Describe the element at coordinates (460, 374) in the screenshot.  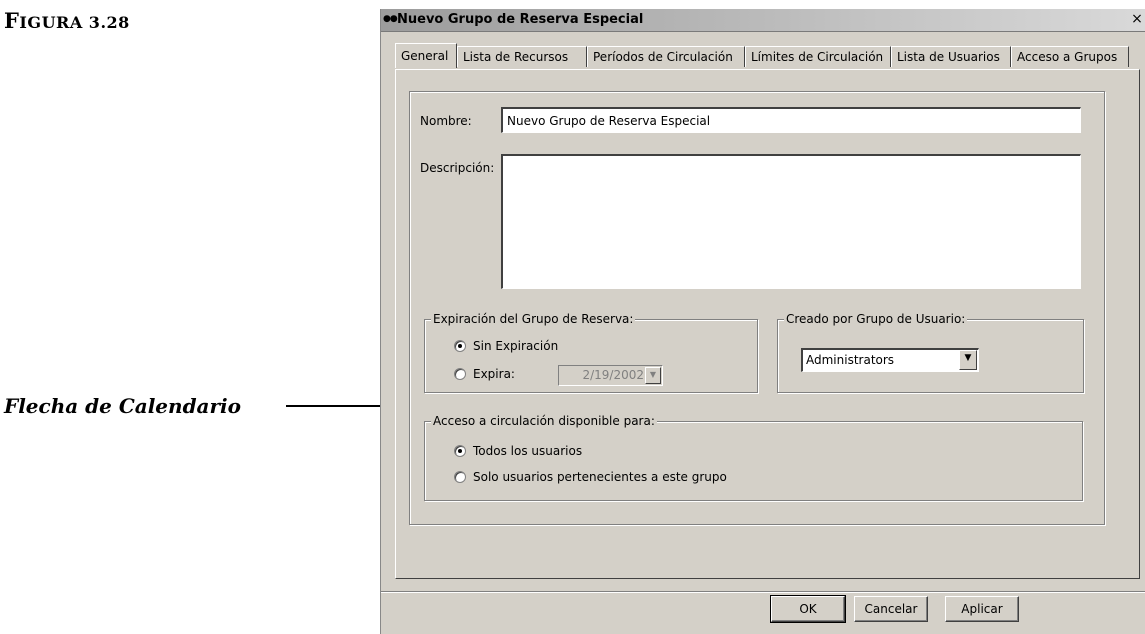
I see `radio-expira` at that location.